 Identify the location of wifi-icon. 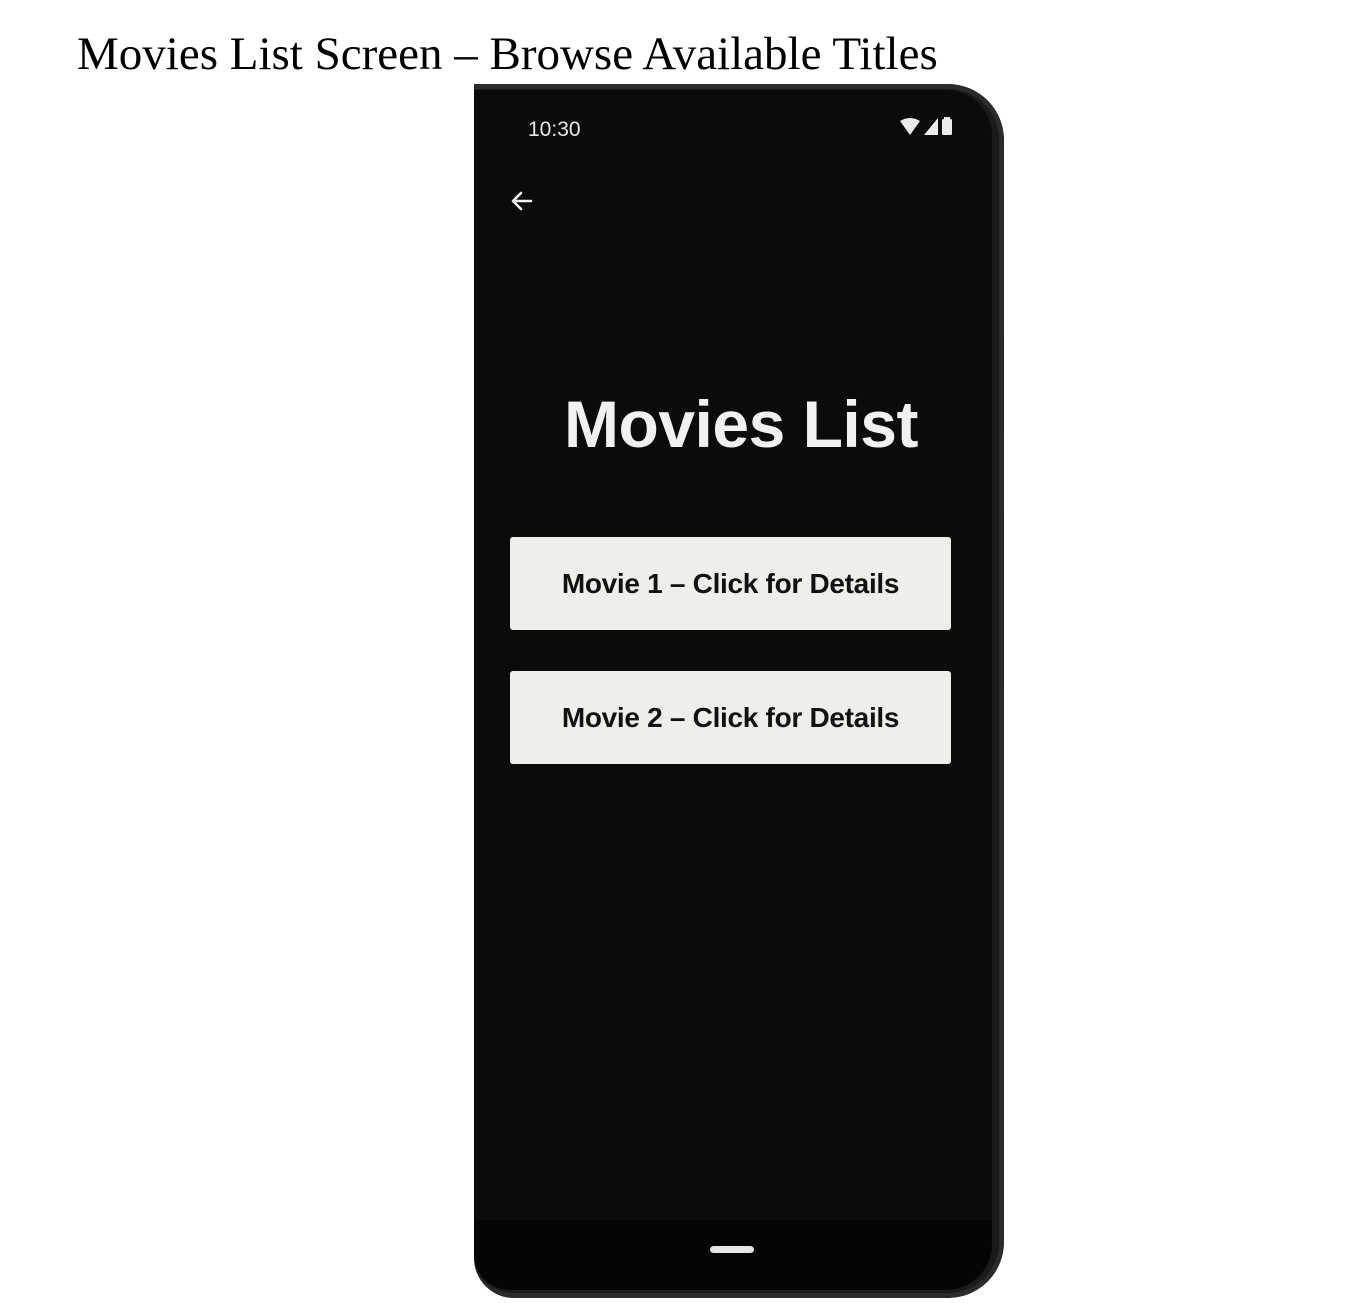
(910, 129).